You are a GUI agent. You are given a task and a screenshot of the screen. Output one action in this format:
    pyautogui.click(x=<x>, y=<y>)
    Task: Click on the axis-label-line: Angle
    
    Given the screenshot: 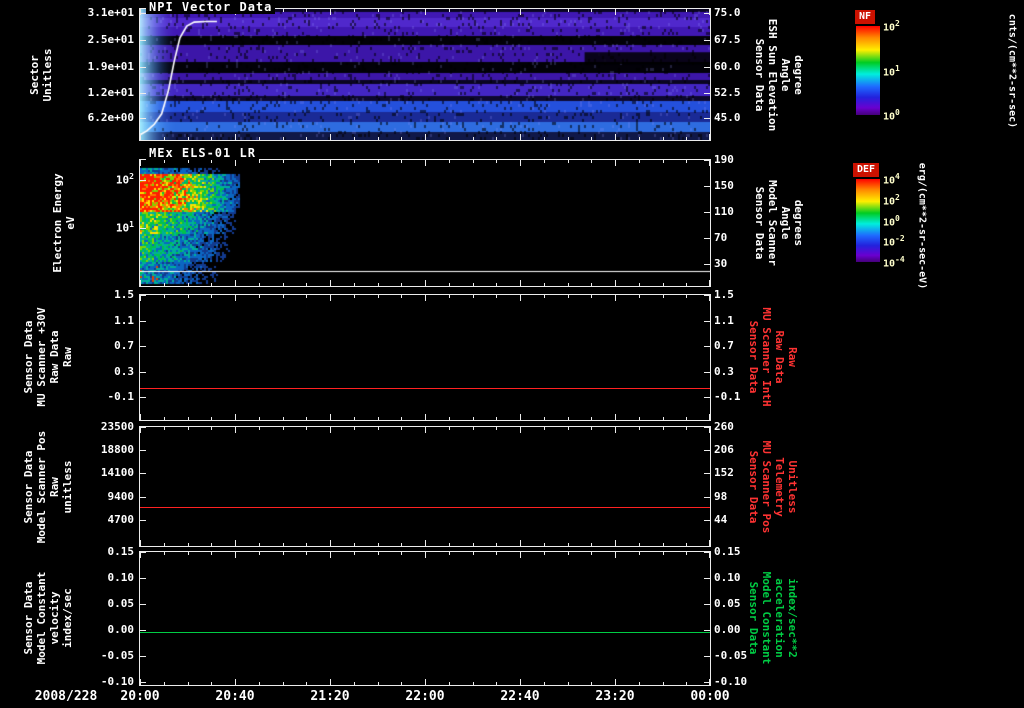 What is the action you would take?
    pyautogui.click(x=785, y=75)
    